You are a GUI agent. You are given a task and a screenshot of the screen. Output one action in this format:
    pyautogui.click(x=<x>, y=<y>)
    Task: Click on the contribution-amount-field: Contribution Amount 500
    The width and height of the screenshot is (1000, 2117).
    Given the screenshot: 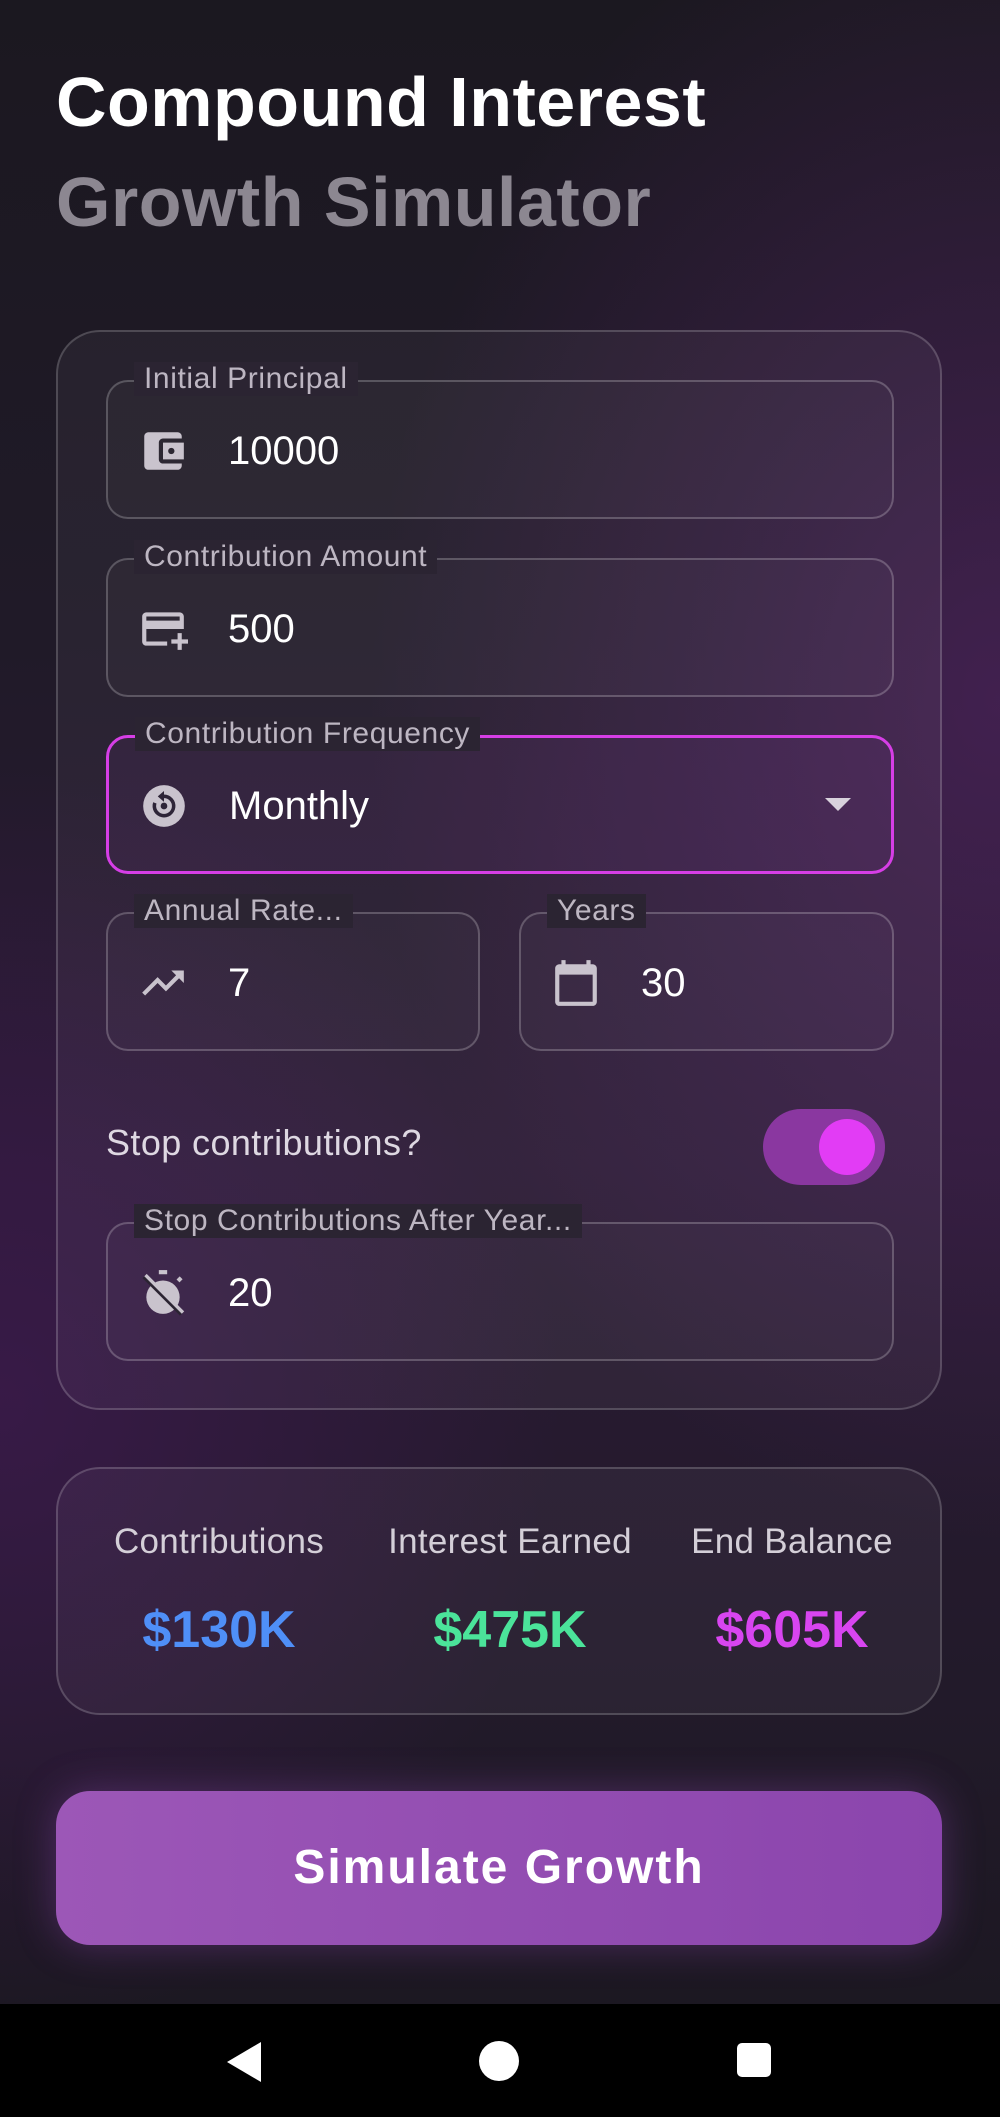 What is the action you would take?
    pyautogui.click(x=500, y=618)
    